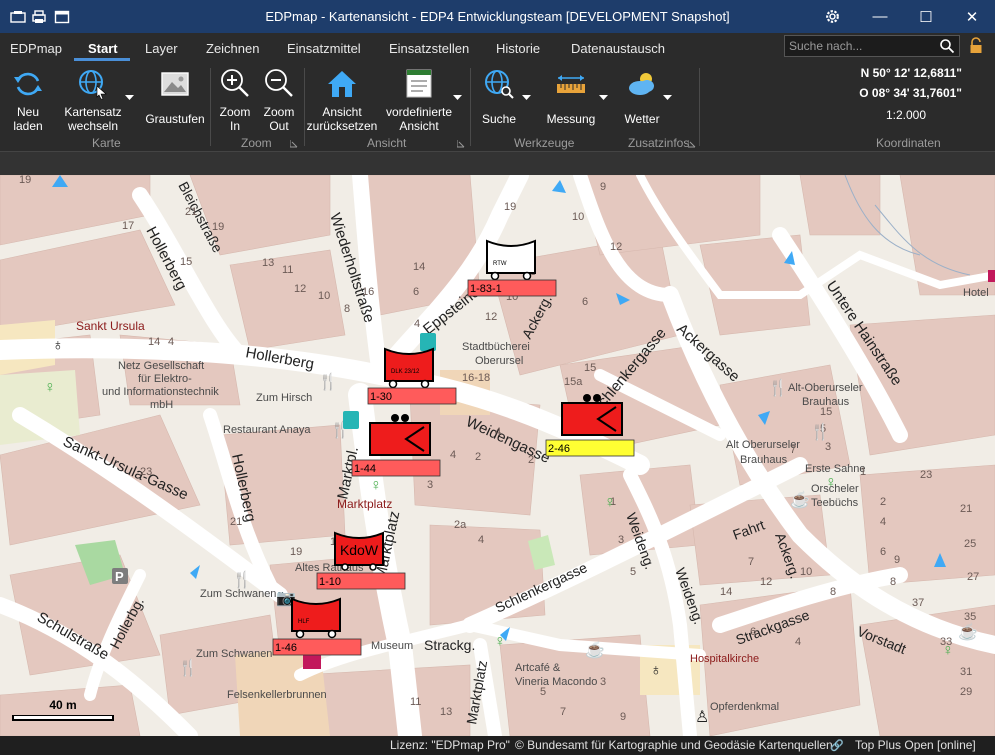 This screenshot has width=995, height=755. I want to click on menu-einsatzstellen: Einsatzstellen, so click(429, 48).